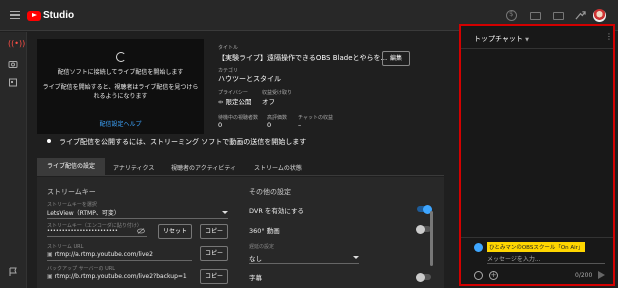 The image size is (618, 288). What do you see at coordinates (264, 231) in the screenshot?
I see `video360-label: 360° 動画` at bounding box center [264, 231].